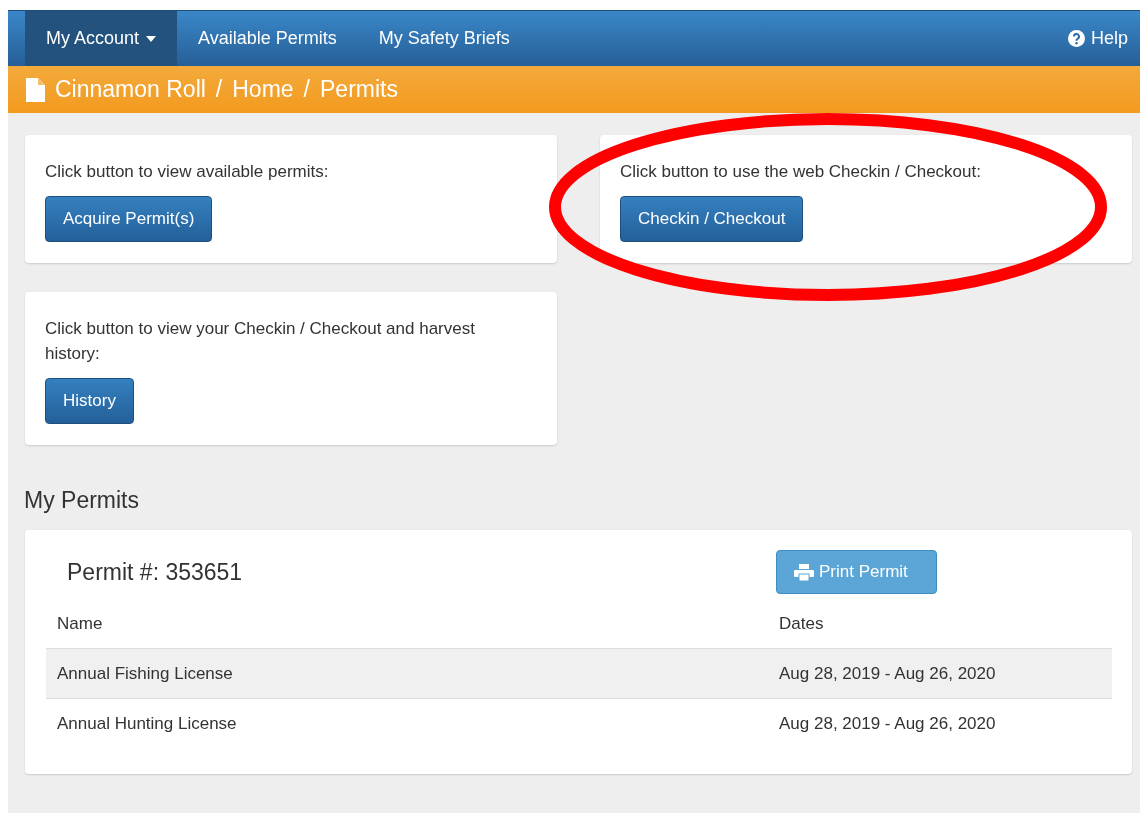  Describe the element at coordinates (151, 38) in the screenshot. I see `caret-icon` at that location.